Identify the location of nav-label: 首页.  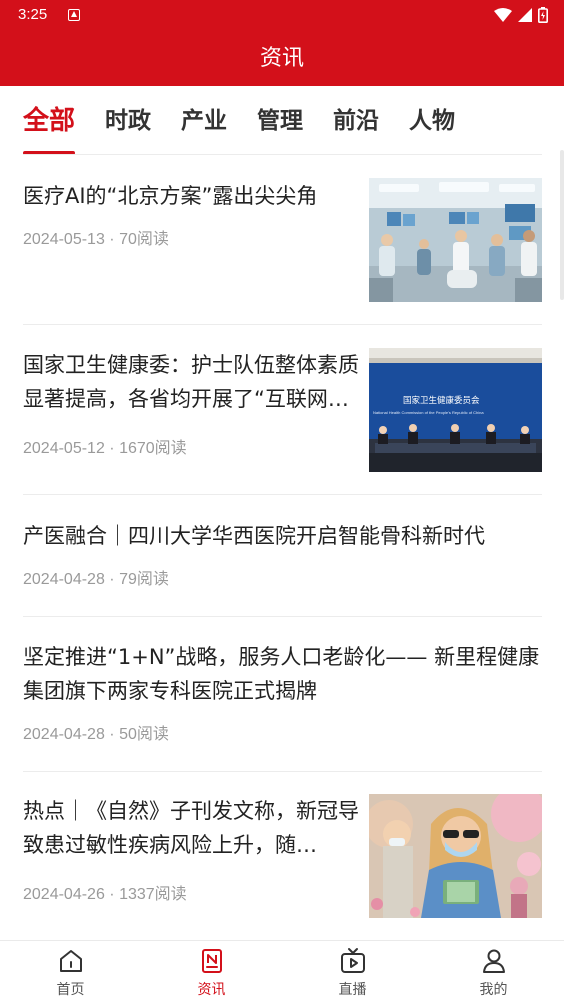
(70, 990).